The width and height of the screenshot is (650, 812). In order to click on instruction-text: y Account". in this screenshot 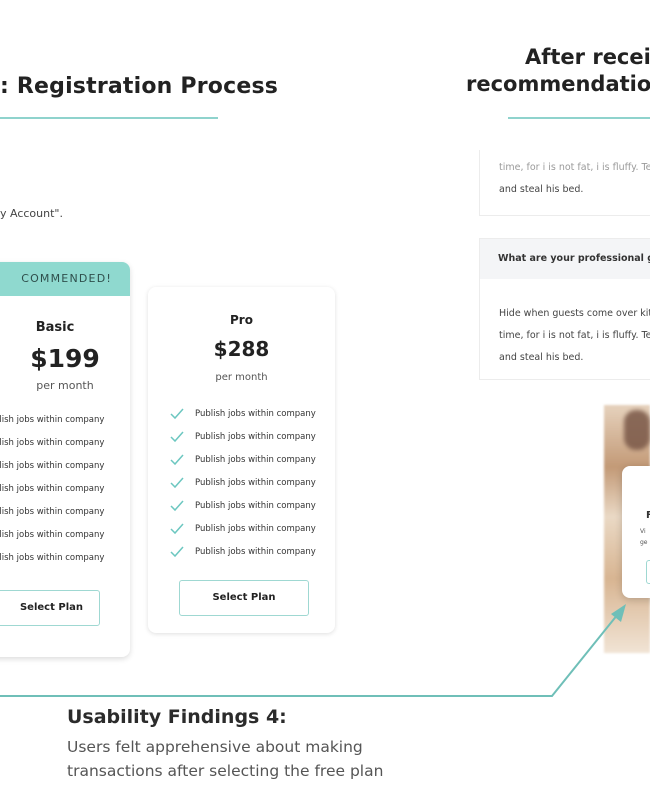, I will do `click(31, 213)`.